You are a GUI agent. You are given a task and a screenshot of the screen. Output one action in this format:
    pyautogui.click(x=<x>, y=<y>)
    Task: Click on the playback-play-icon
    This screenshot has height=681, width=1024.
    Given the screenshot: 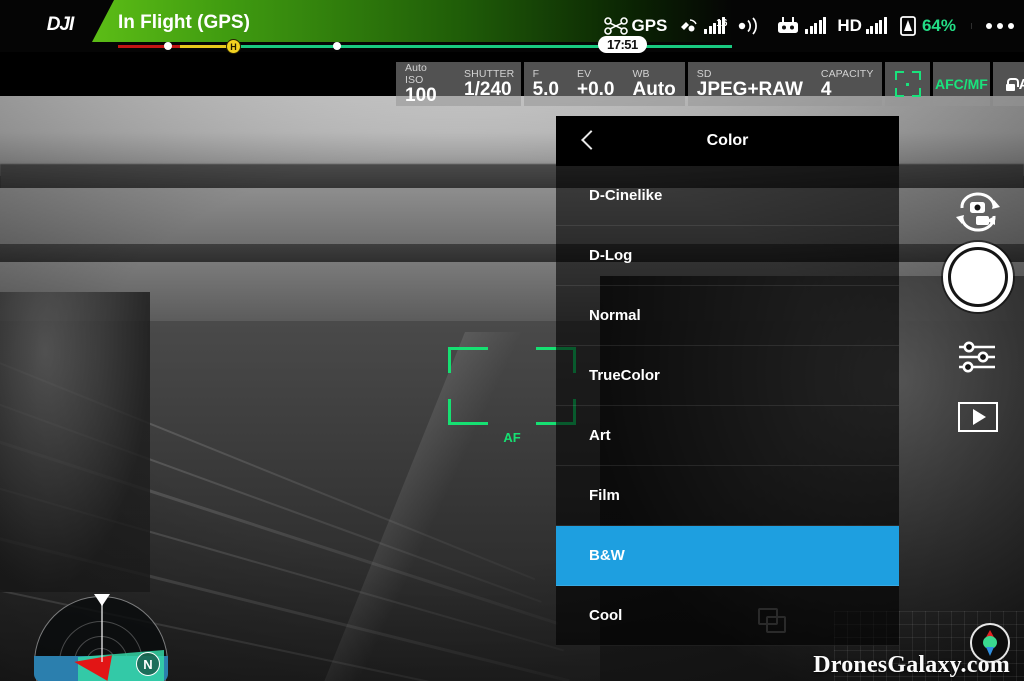 What is the action you would take?
    pyautogui.click(x=978, y=417)
    